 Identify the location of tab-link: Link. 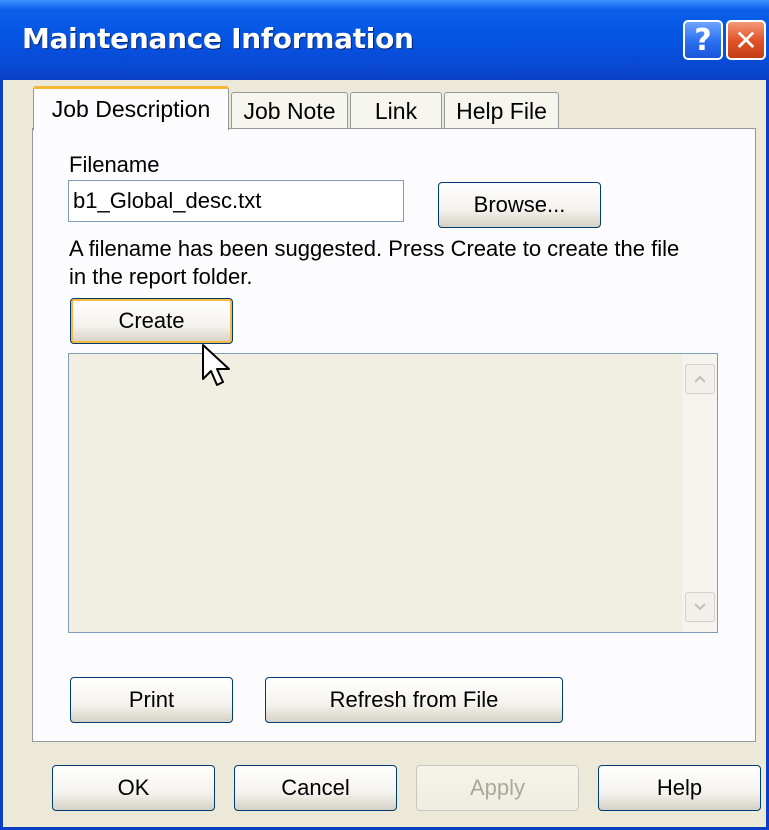
(396, 110).